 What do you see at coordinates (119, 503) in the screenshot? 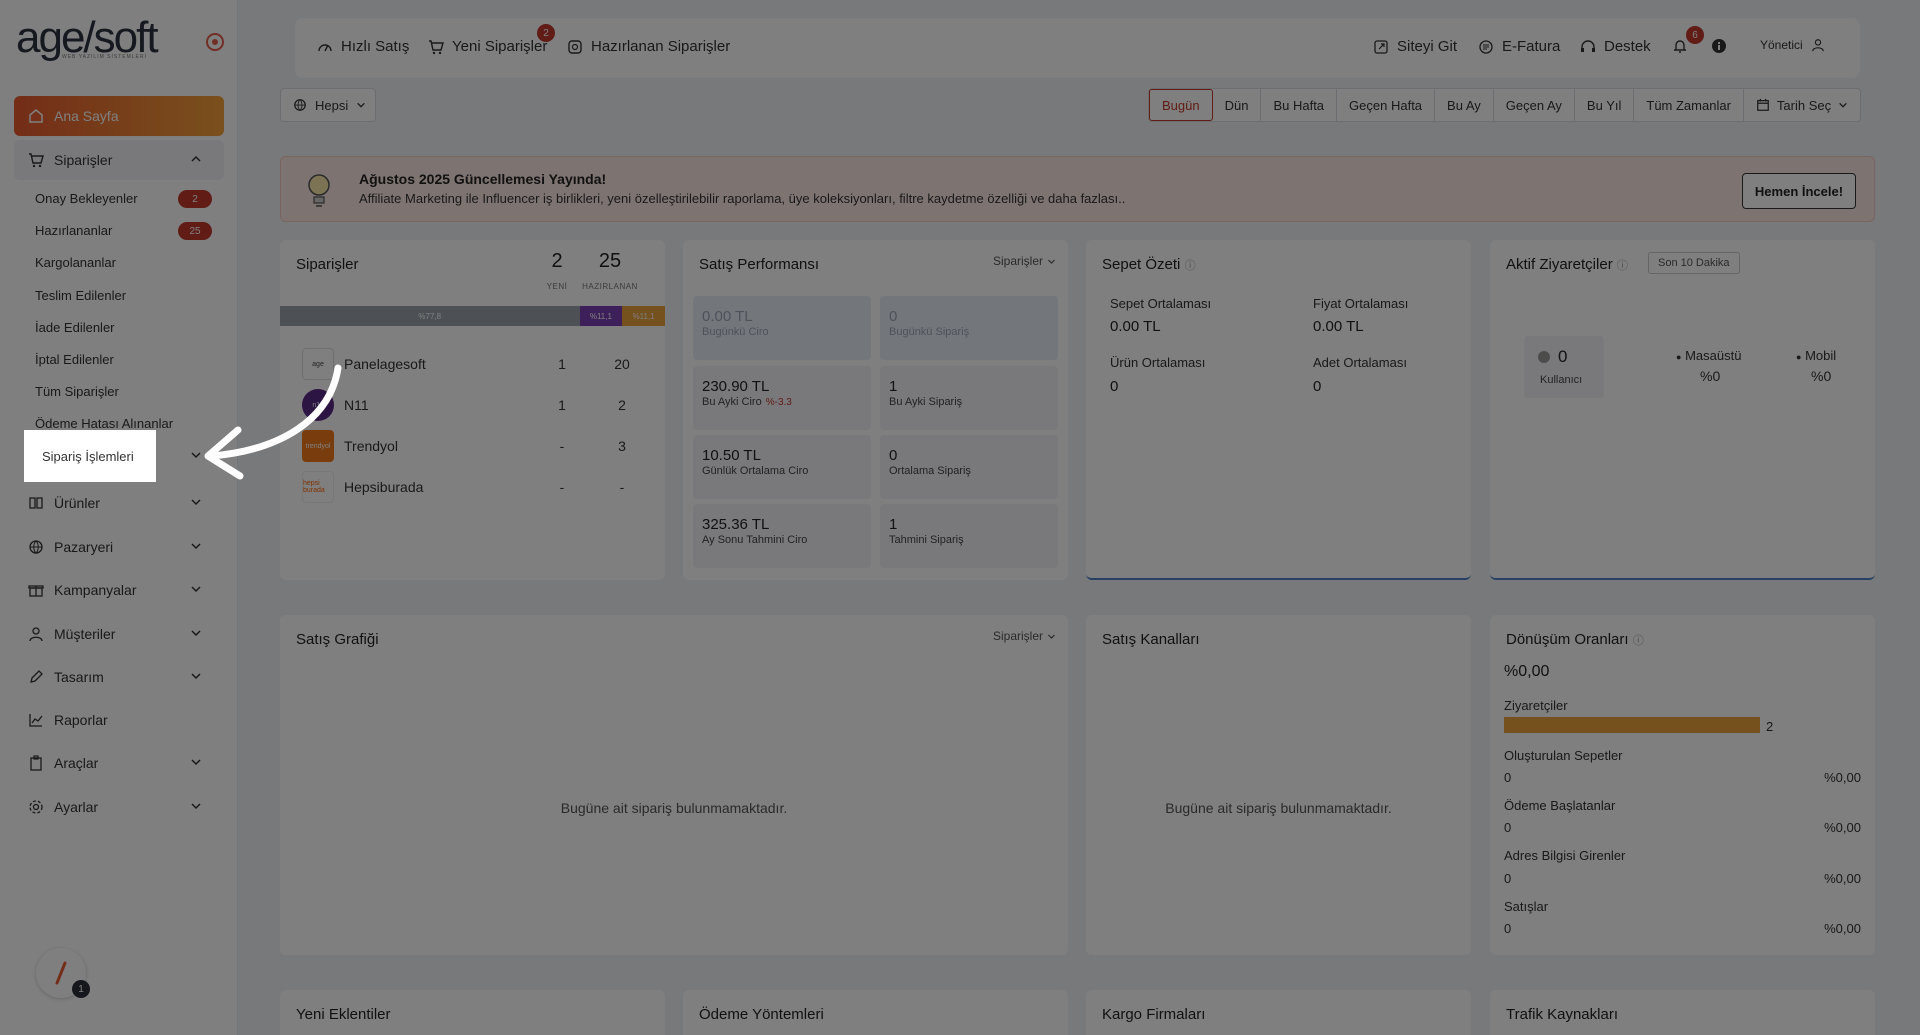
I see `sidebar-item-products: Ürünler` at bounding box center [119, 503].